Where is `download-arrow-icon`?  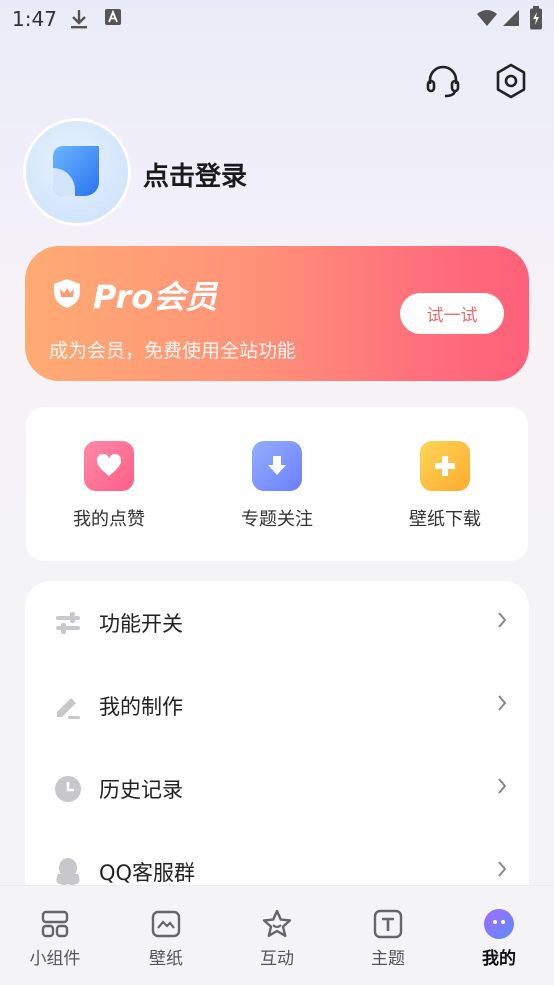 download-arrow-icon is located at coordinates (277, 466).